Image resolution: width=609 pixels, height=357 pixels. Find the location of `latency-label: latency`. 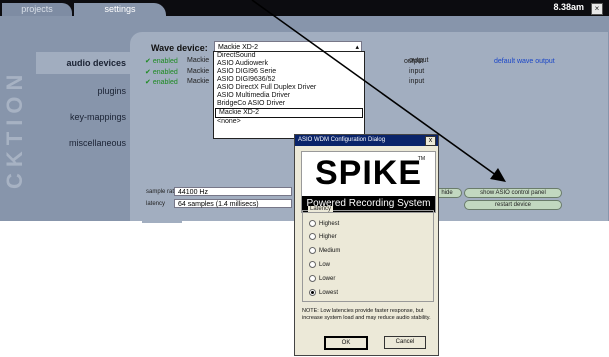

latency-label: latency is located at coordinates (156, 204).